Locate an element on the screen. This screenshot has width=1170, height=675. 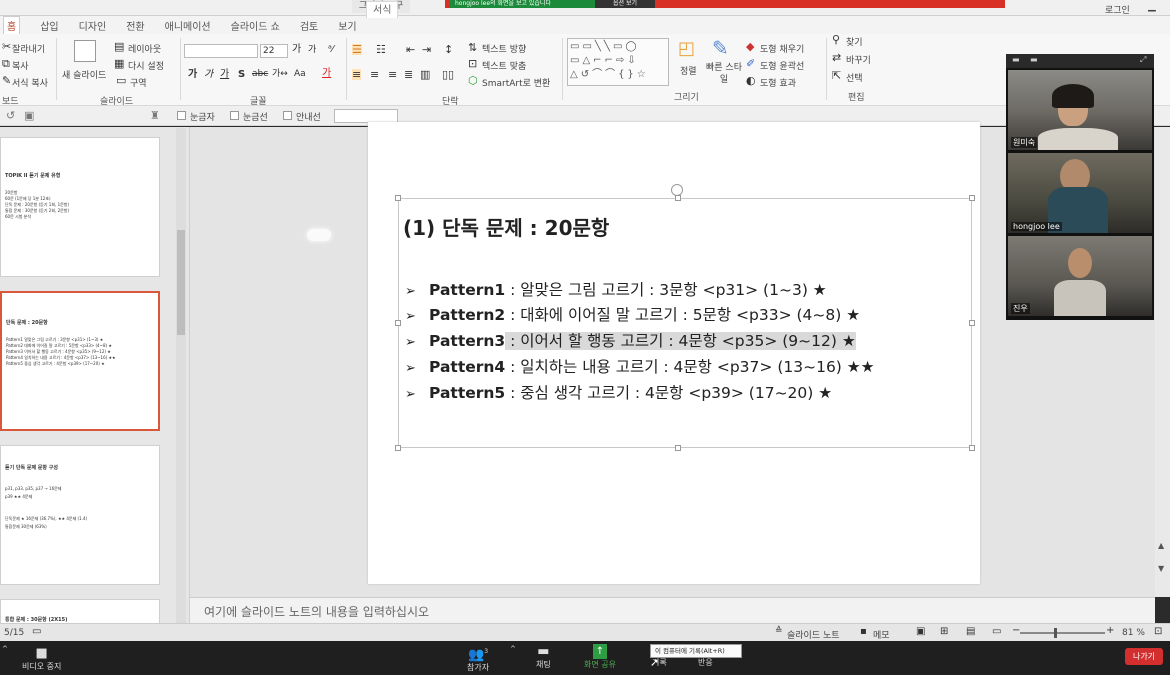
line-spacing-icon: ↕ is located at coordinates (448, 49).